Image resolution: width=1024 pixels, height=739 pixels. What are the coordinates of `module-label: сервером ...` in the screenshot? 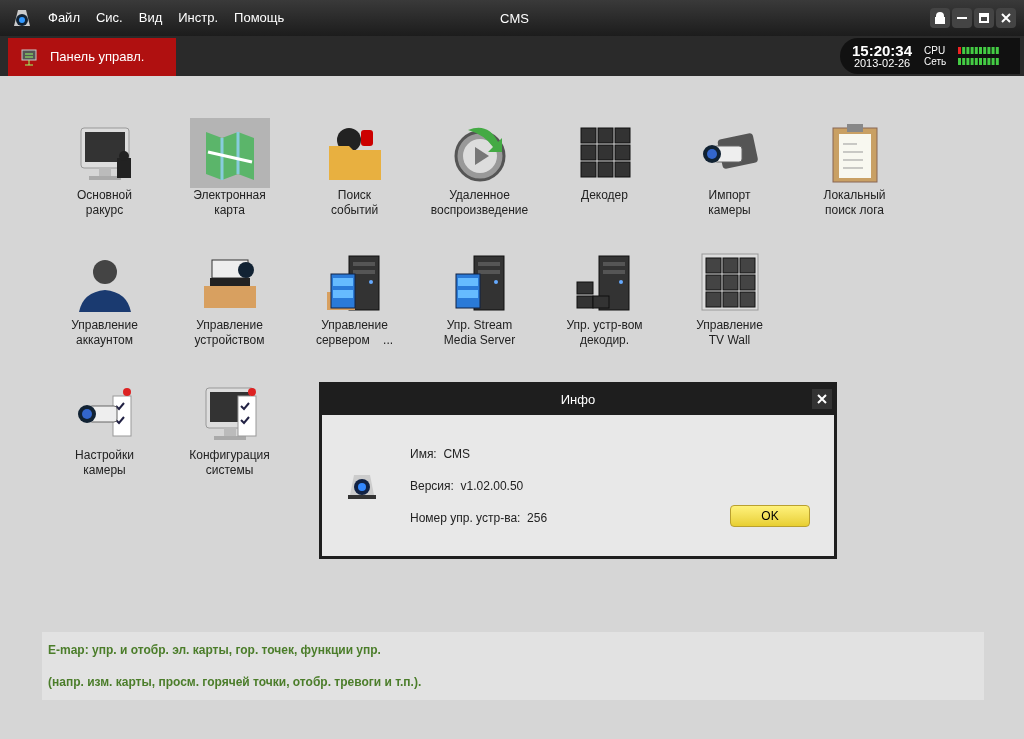 It's located at (354, 340).